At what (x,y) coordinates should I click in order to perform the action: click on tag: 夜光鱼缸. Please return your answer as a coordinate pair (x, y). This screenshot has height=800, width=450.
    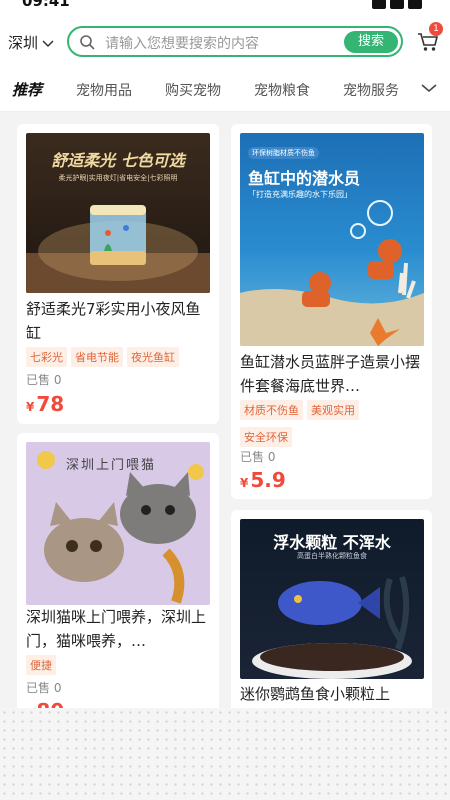
    Looking at the image, I should click on (153, 357).